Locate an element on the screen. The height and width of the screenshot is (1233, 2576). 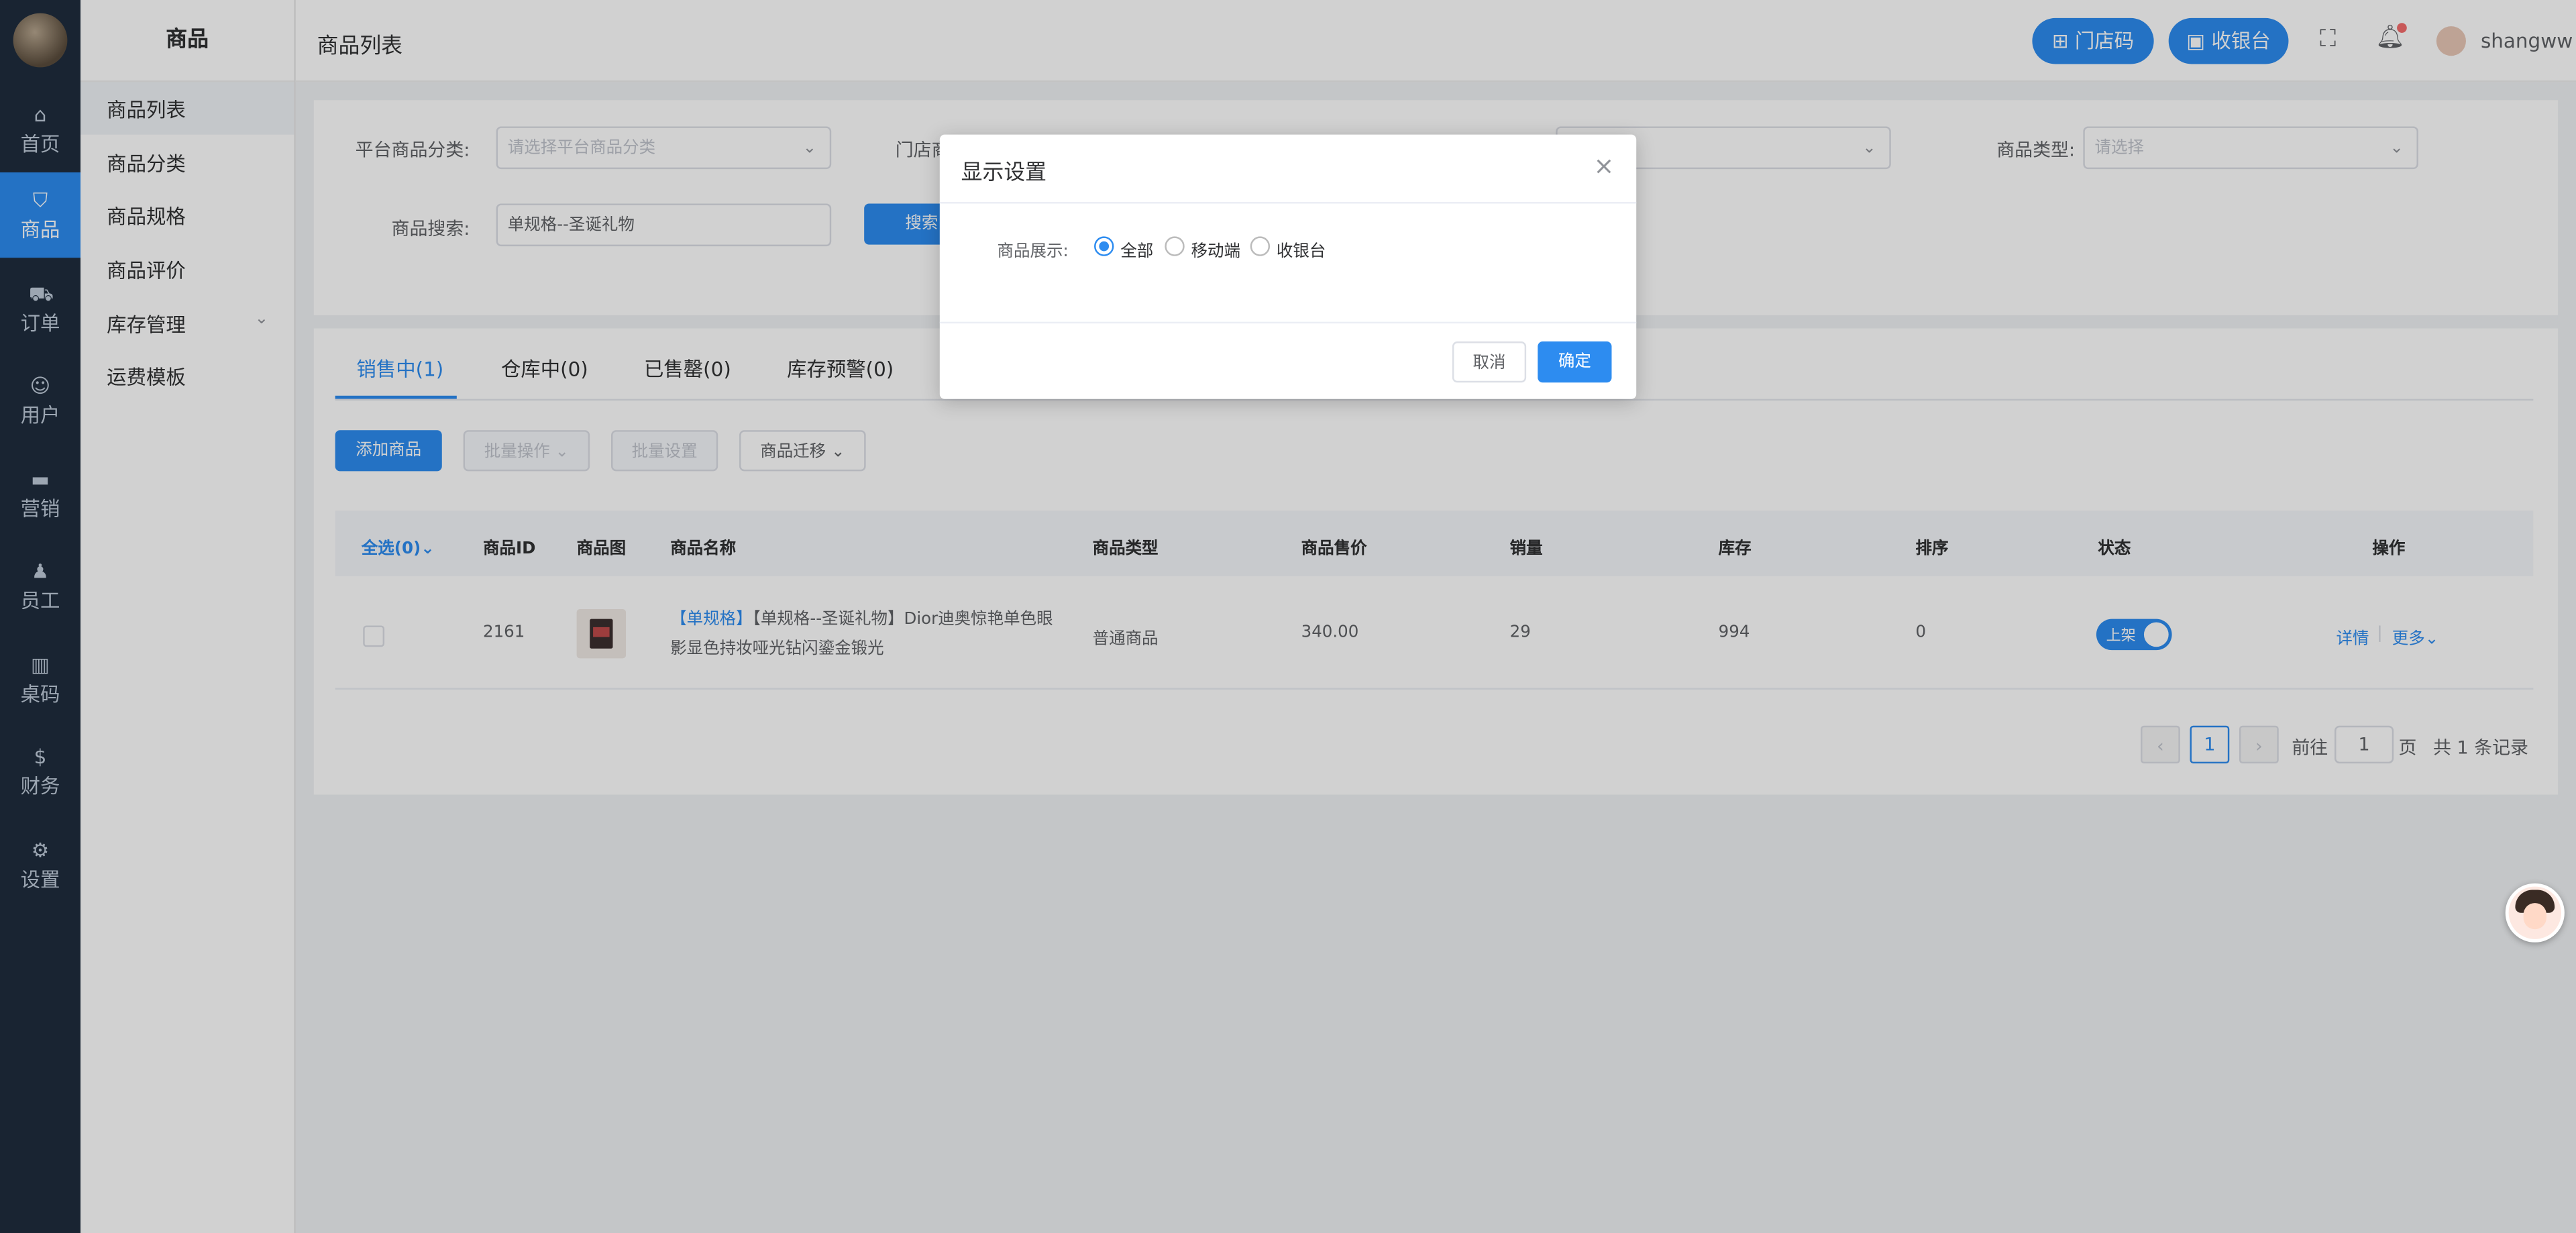
radio-mobile is located at coordinates (1175, 246).